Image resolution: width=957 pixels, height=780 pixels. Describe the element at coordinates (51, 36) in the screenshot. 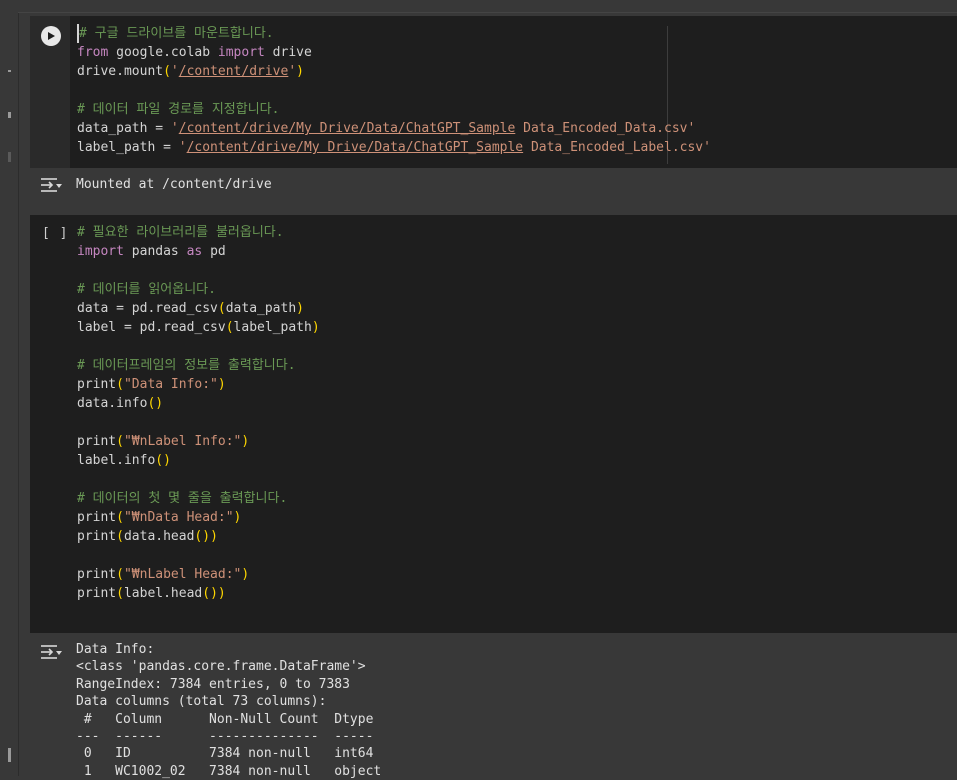

I see `play-circle-icon` at that location.